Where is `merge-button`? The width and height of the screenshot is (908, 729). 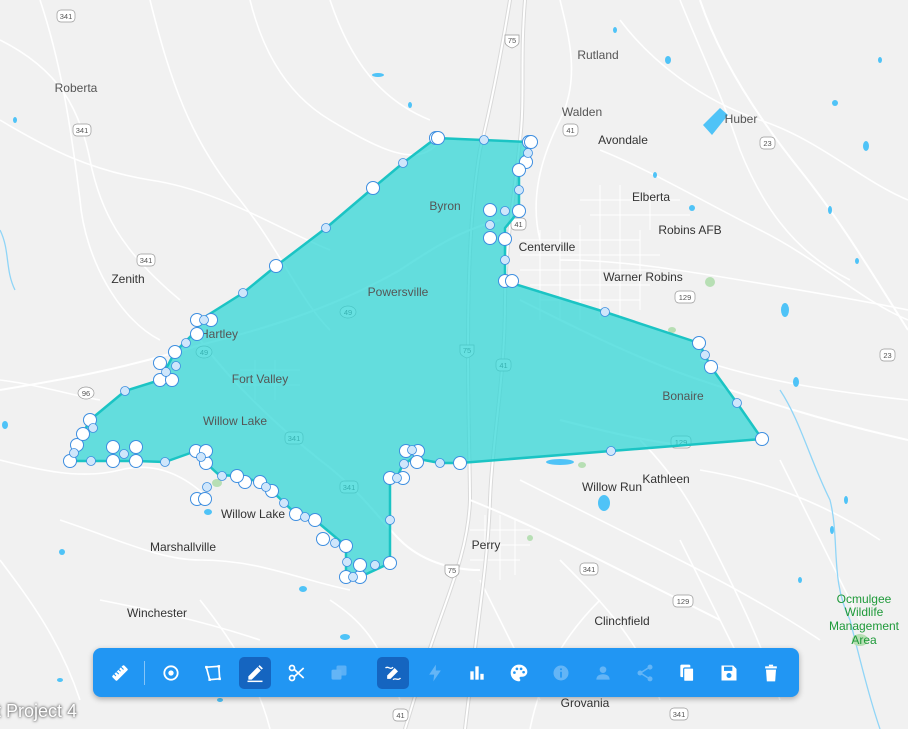
merge-button is located at coordinates (339, 673).